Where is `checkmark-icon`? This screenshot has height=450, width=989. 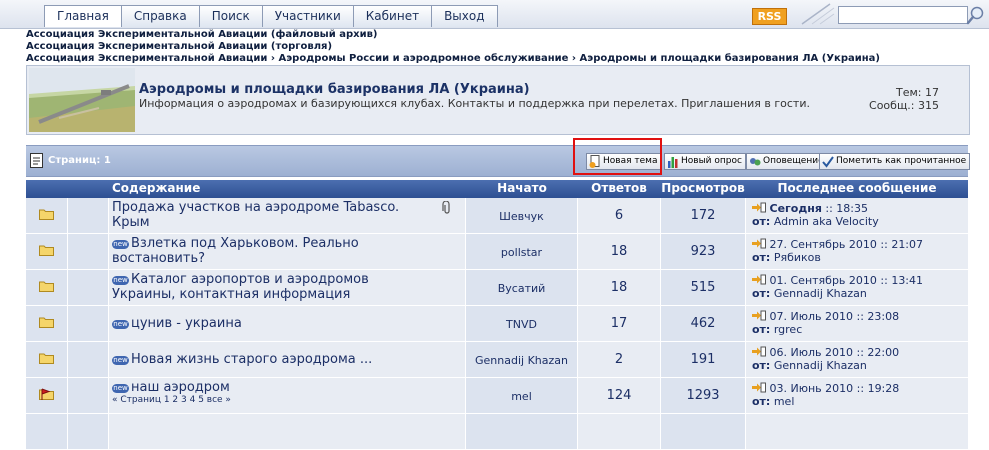
checkmark-icon is located at coordinates (828, 162).